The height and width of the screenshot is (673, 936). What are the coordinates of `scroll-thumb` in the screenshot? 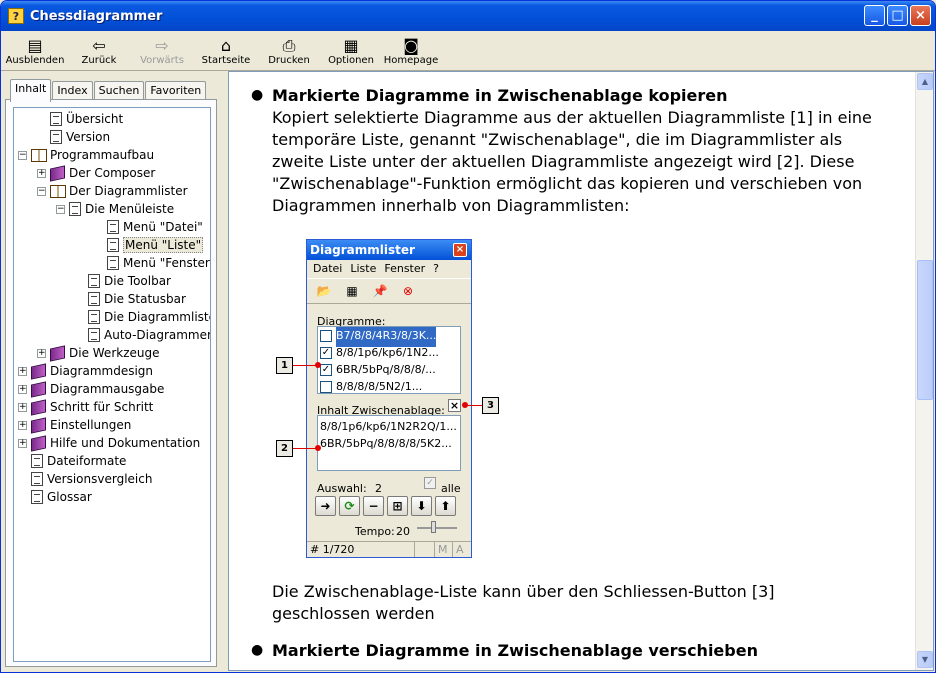 It's located at (925, 330).